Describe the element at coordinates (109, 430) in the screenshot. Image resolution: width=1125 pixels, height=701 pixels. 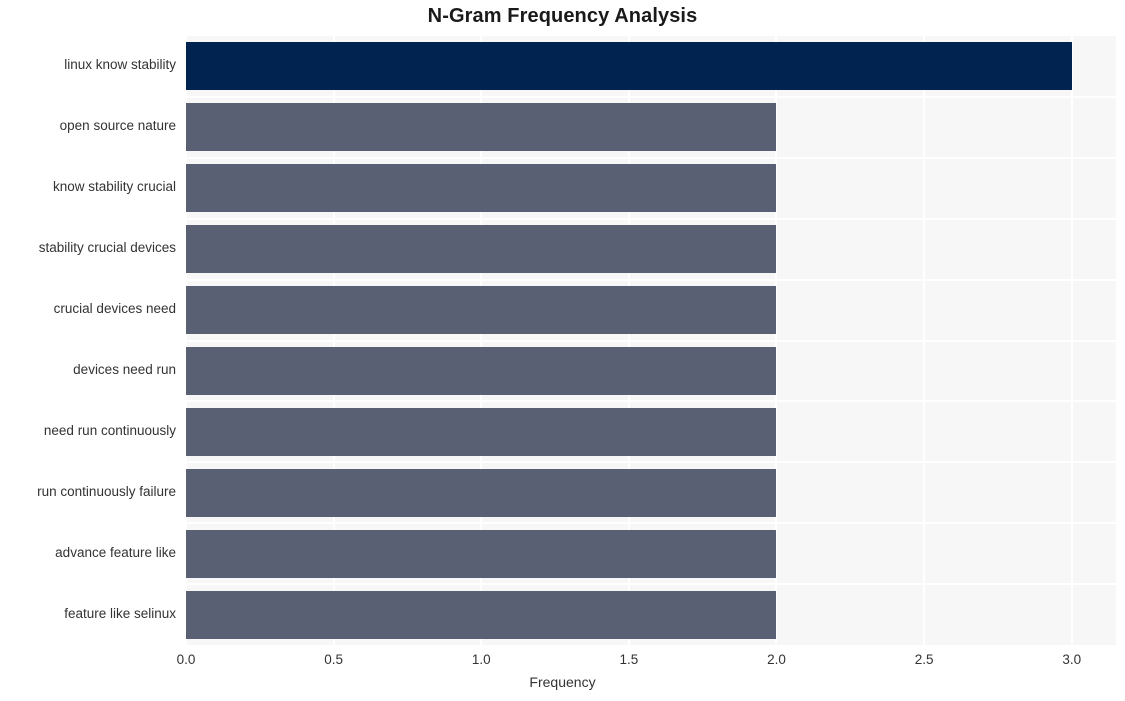
I see `y-axis-tick-label: need run continuously` at that location.